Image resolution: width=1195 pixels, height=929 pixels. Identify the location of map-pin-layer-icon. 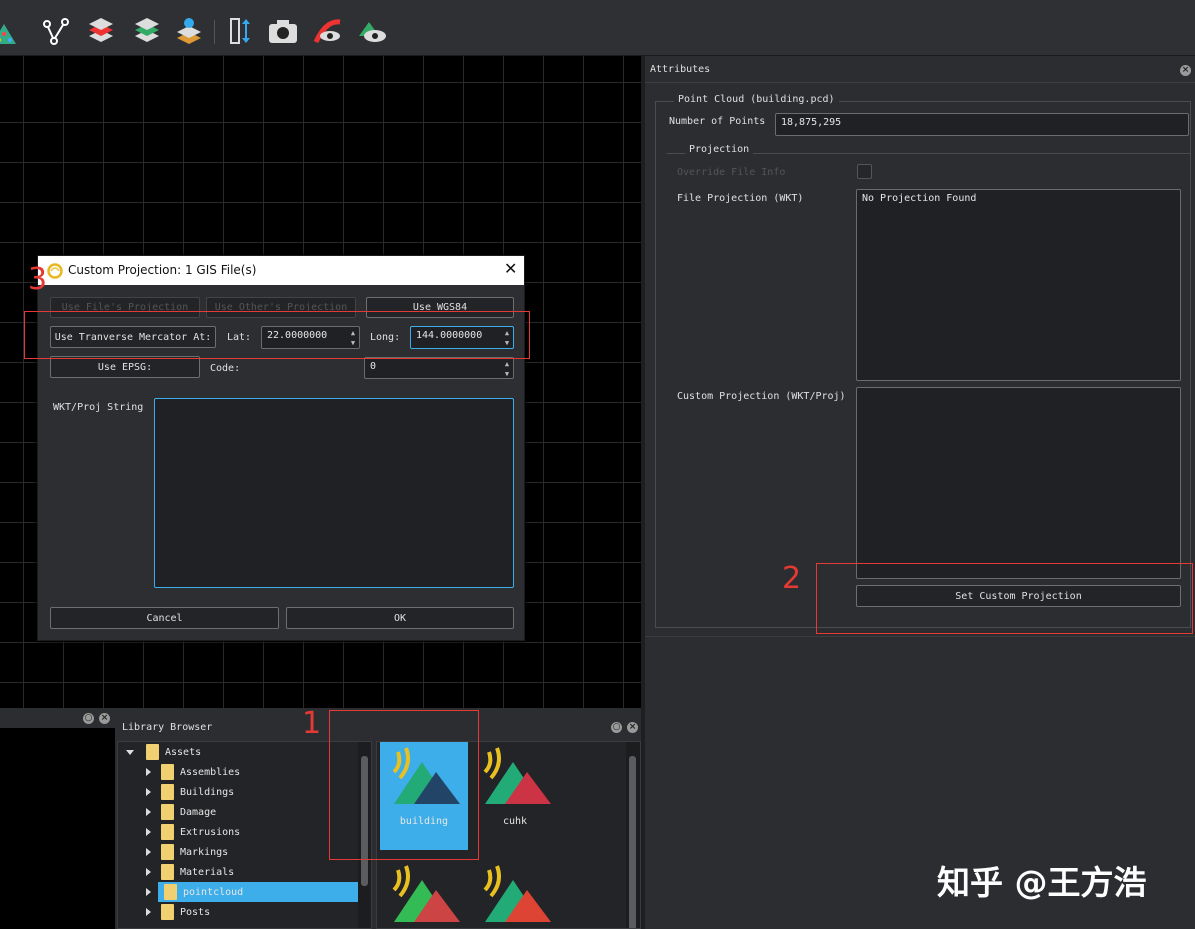
(189, 31).